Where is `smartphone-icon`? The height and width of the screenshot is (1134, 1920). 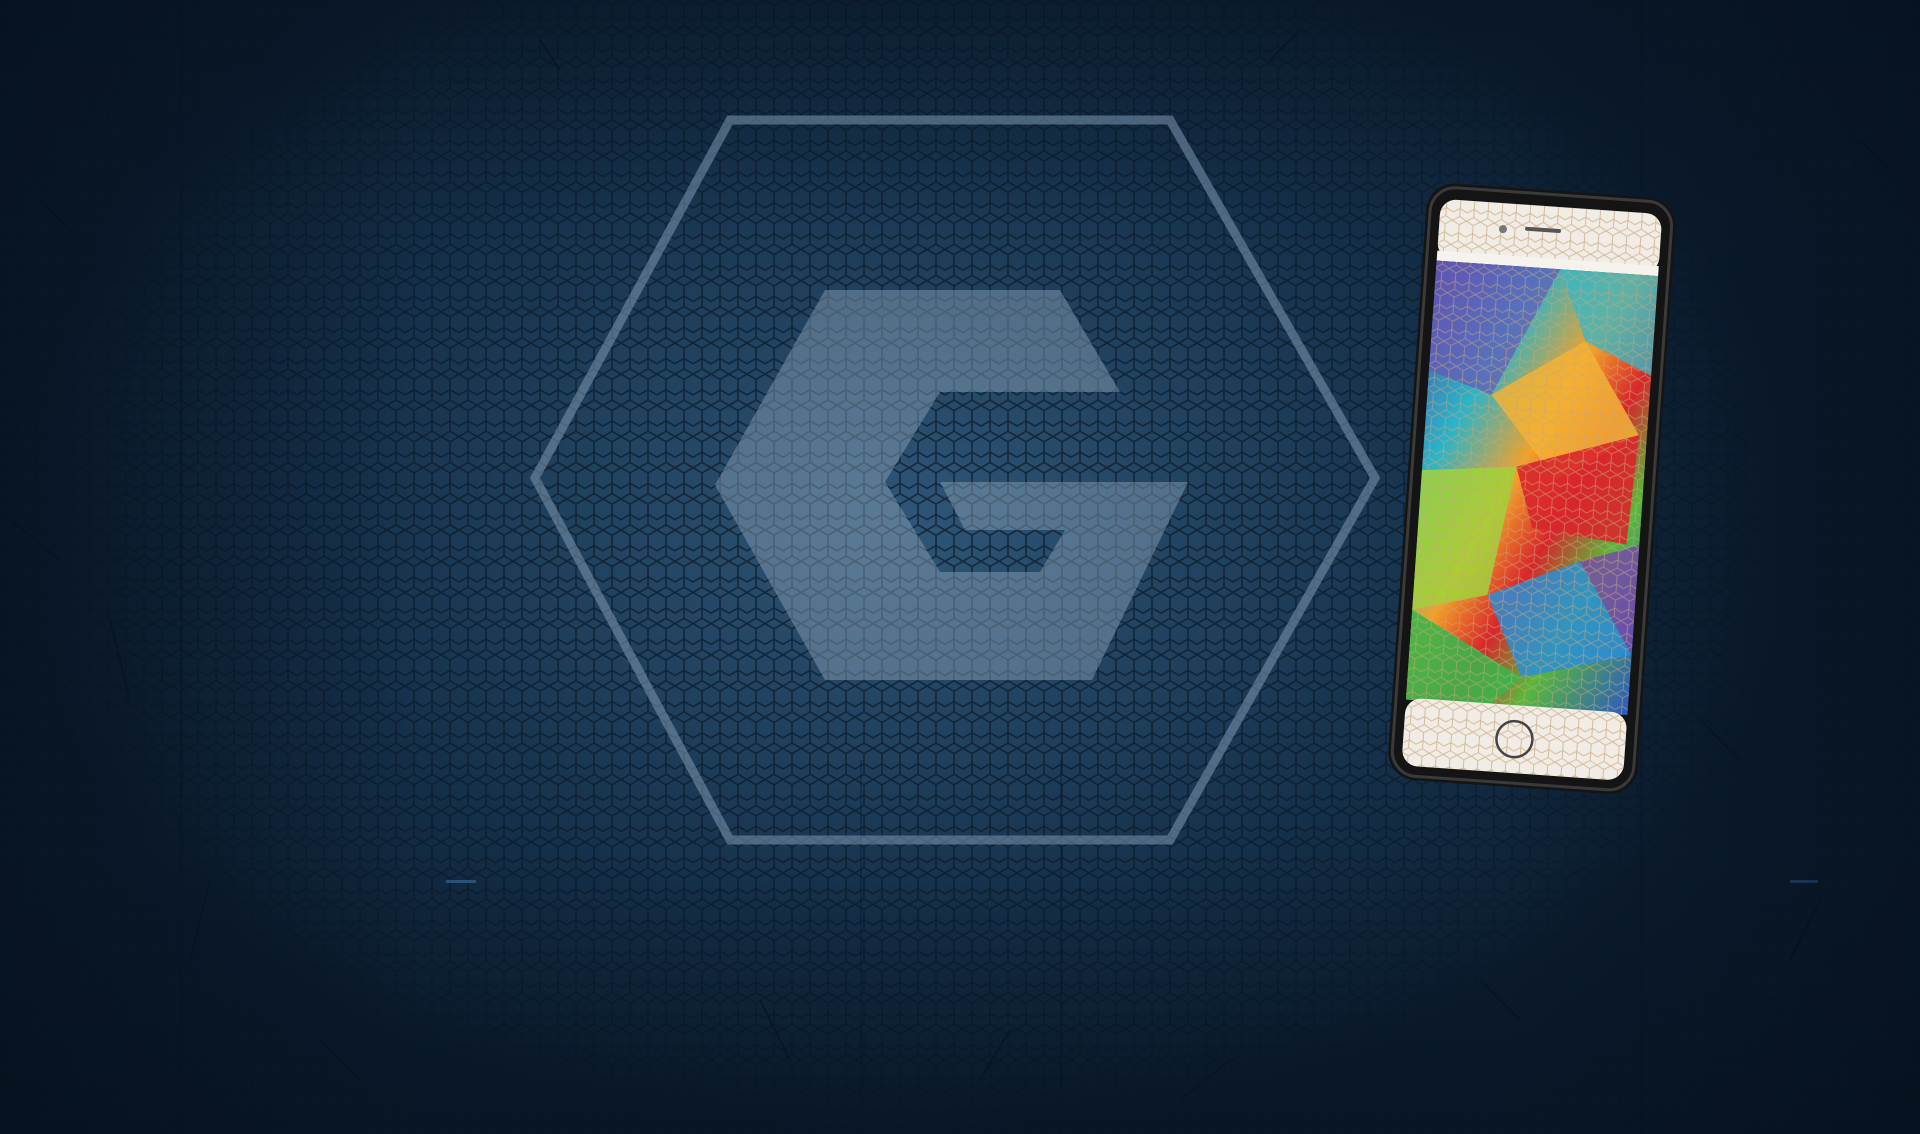 smartphone-icon is located at coordinates (1532, 488).